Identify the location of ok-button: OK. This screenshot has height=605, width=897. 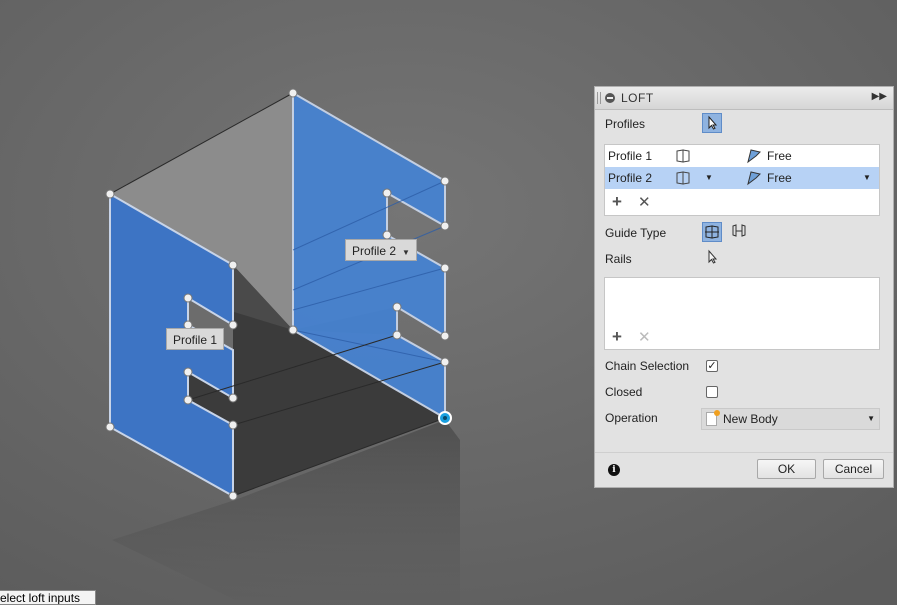
(786, 469).